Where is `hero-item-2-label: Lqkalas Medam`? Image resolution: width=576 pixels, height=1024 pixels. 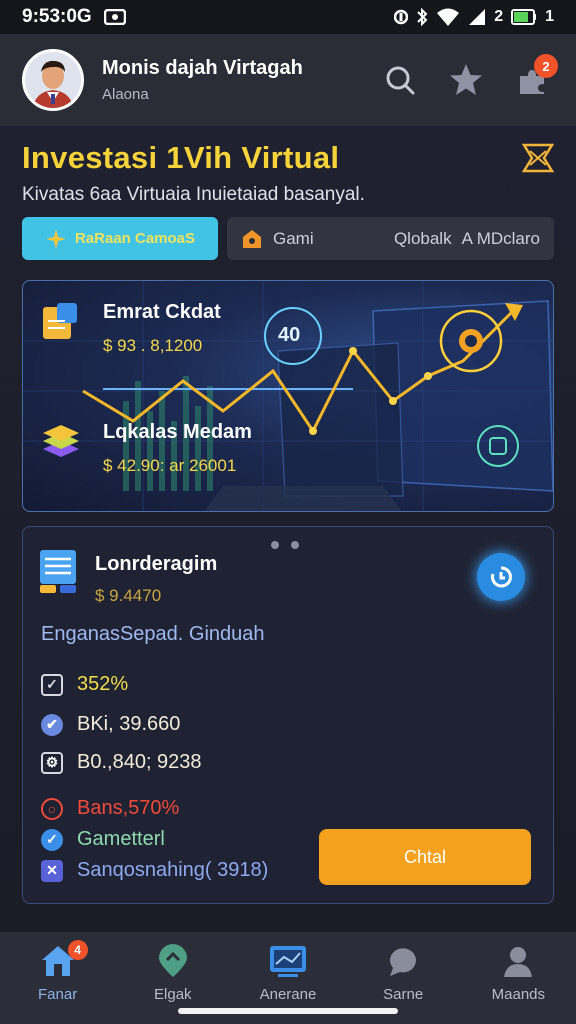 hero-item-2-label: Lqkalas Medam is located at coordinates (177, 432).